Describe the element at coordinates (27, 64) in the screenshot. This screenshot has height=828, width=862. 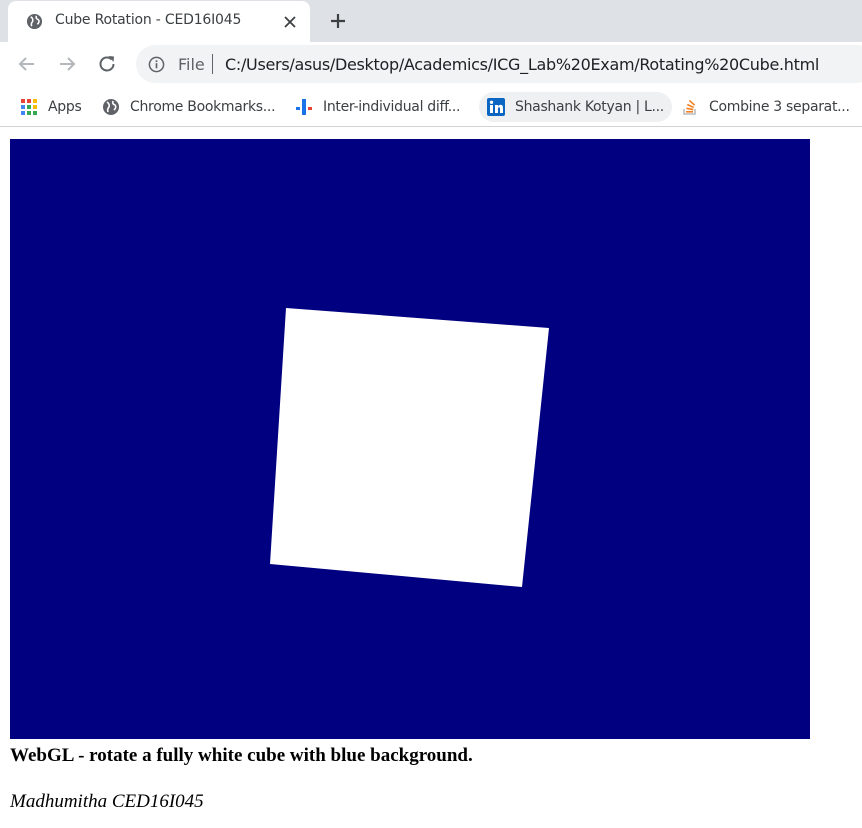
I see `back-arrow-icon` at that location.